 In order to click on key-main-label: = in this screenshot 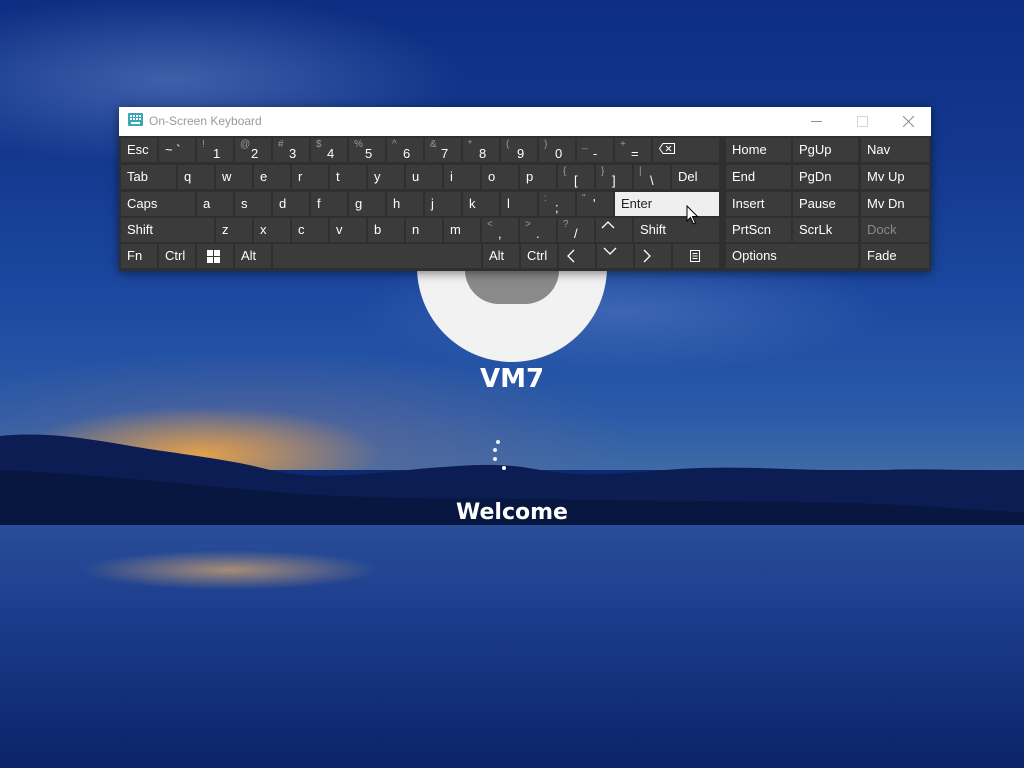, I will do `click(635, 153)`.